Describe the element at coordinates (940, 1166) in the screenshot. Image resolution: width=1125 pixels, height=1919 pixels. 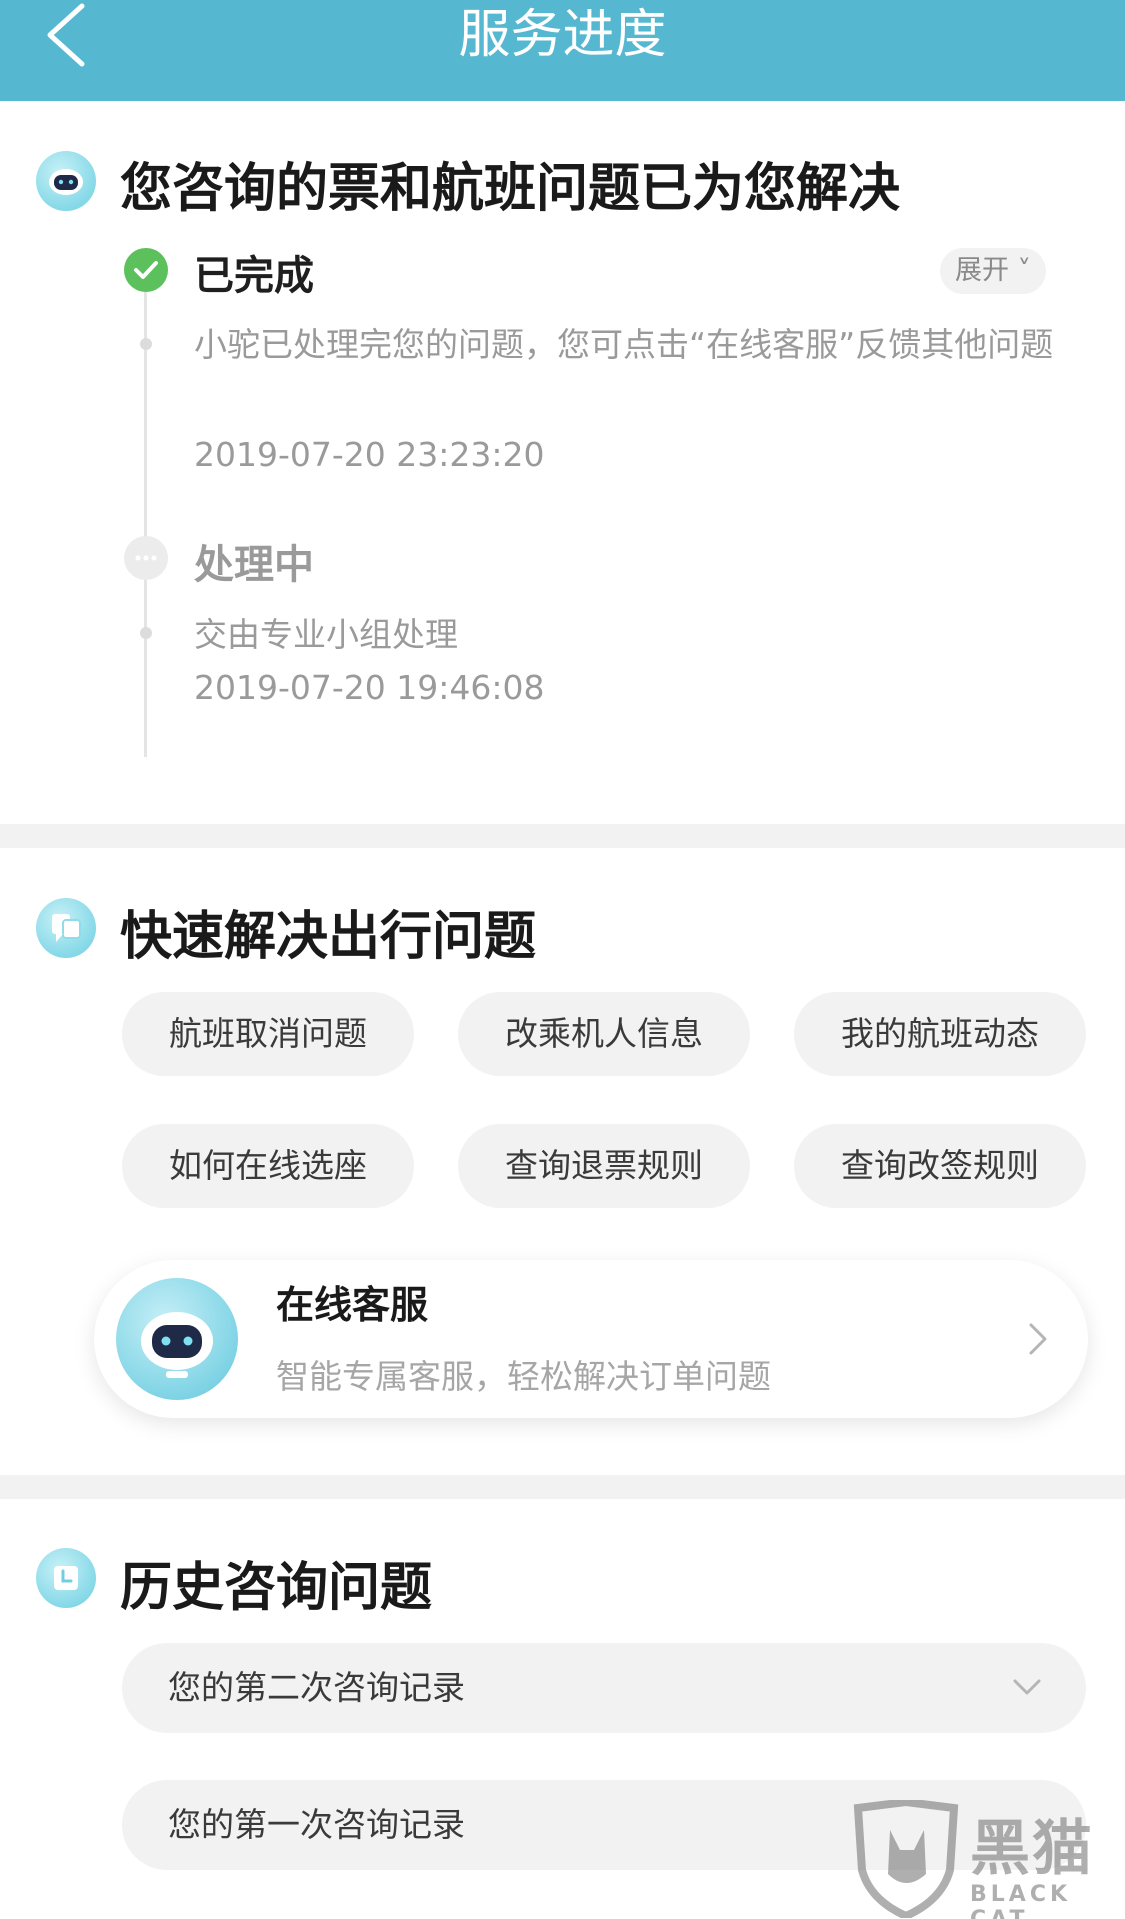
I see `chip-change-rules: 查询改签规则` at that location.